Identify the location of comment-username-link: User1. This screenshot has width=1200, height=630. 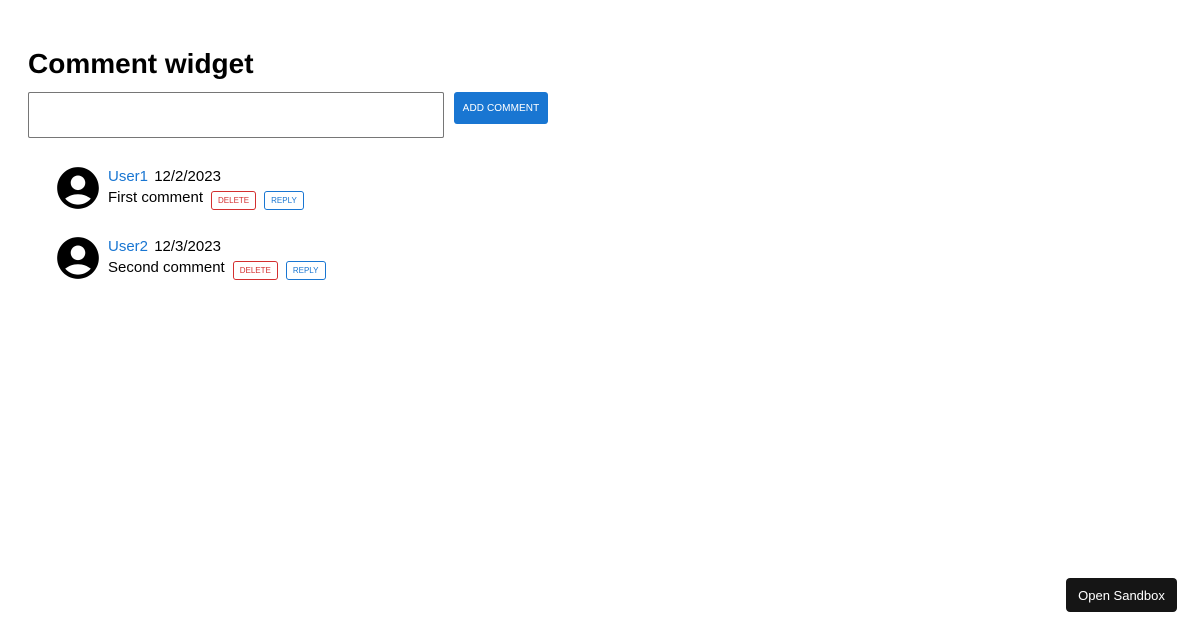
(128, 176).